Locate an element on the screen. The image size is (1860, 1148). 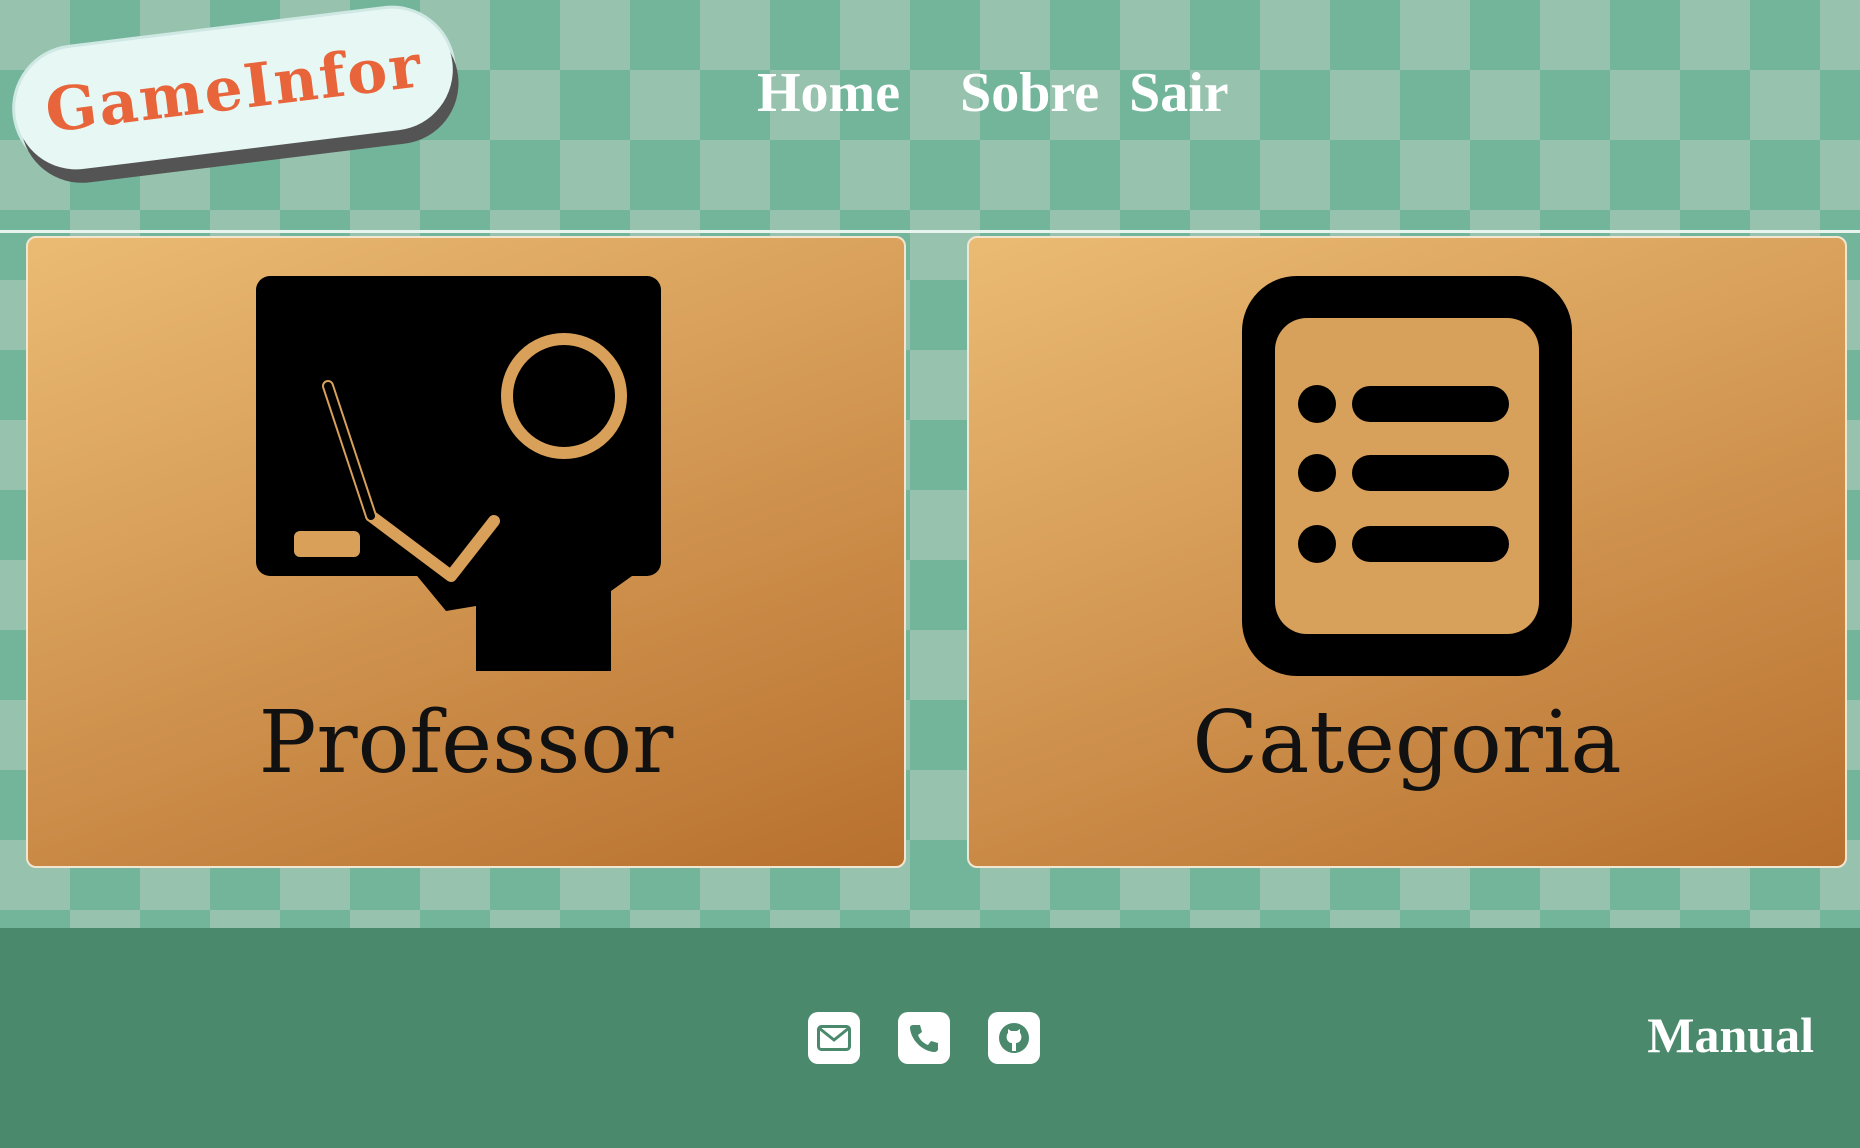
teacher-board-icon is located at coordinates (458, 473).